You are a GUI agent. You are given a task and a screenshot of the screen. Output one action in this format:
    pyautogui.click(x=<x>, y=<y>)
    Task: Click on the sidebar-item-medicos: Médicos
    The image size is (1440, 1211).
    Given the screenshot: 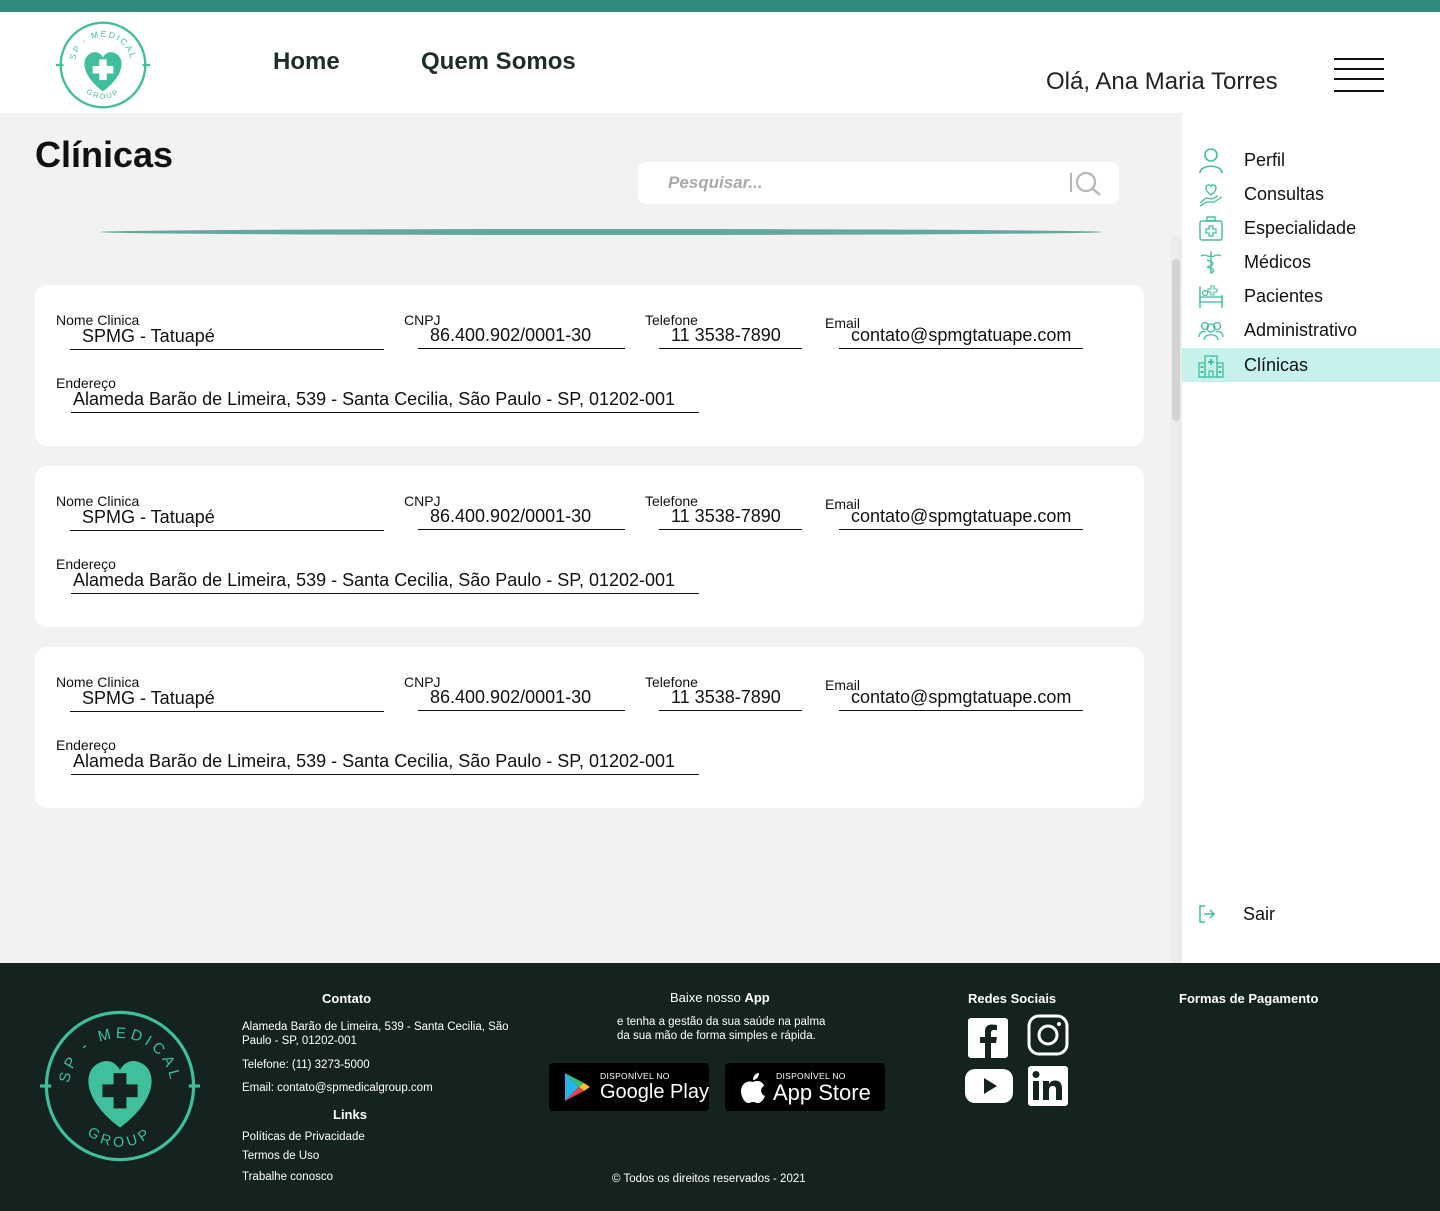 What is the action you would take?
    pyautogui.click(x=1311, y=262)
    